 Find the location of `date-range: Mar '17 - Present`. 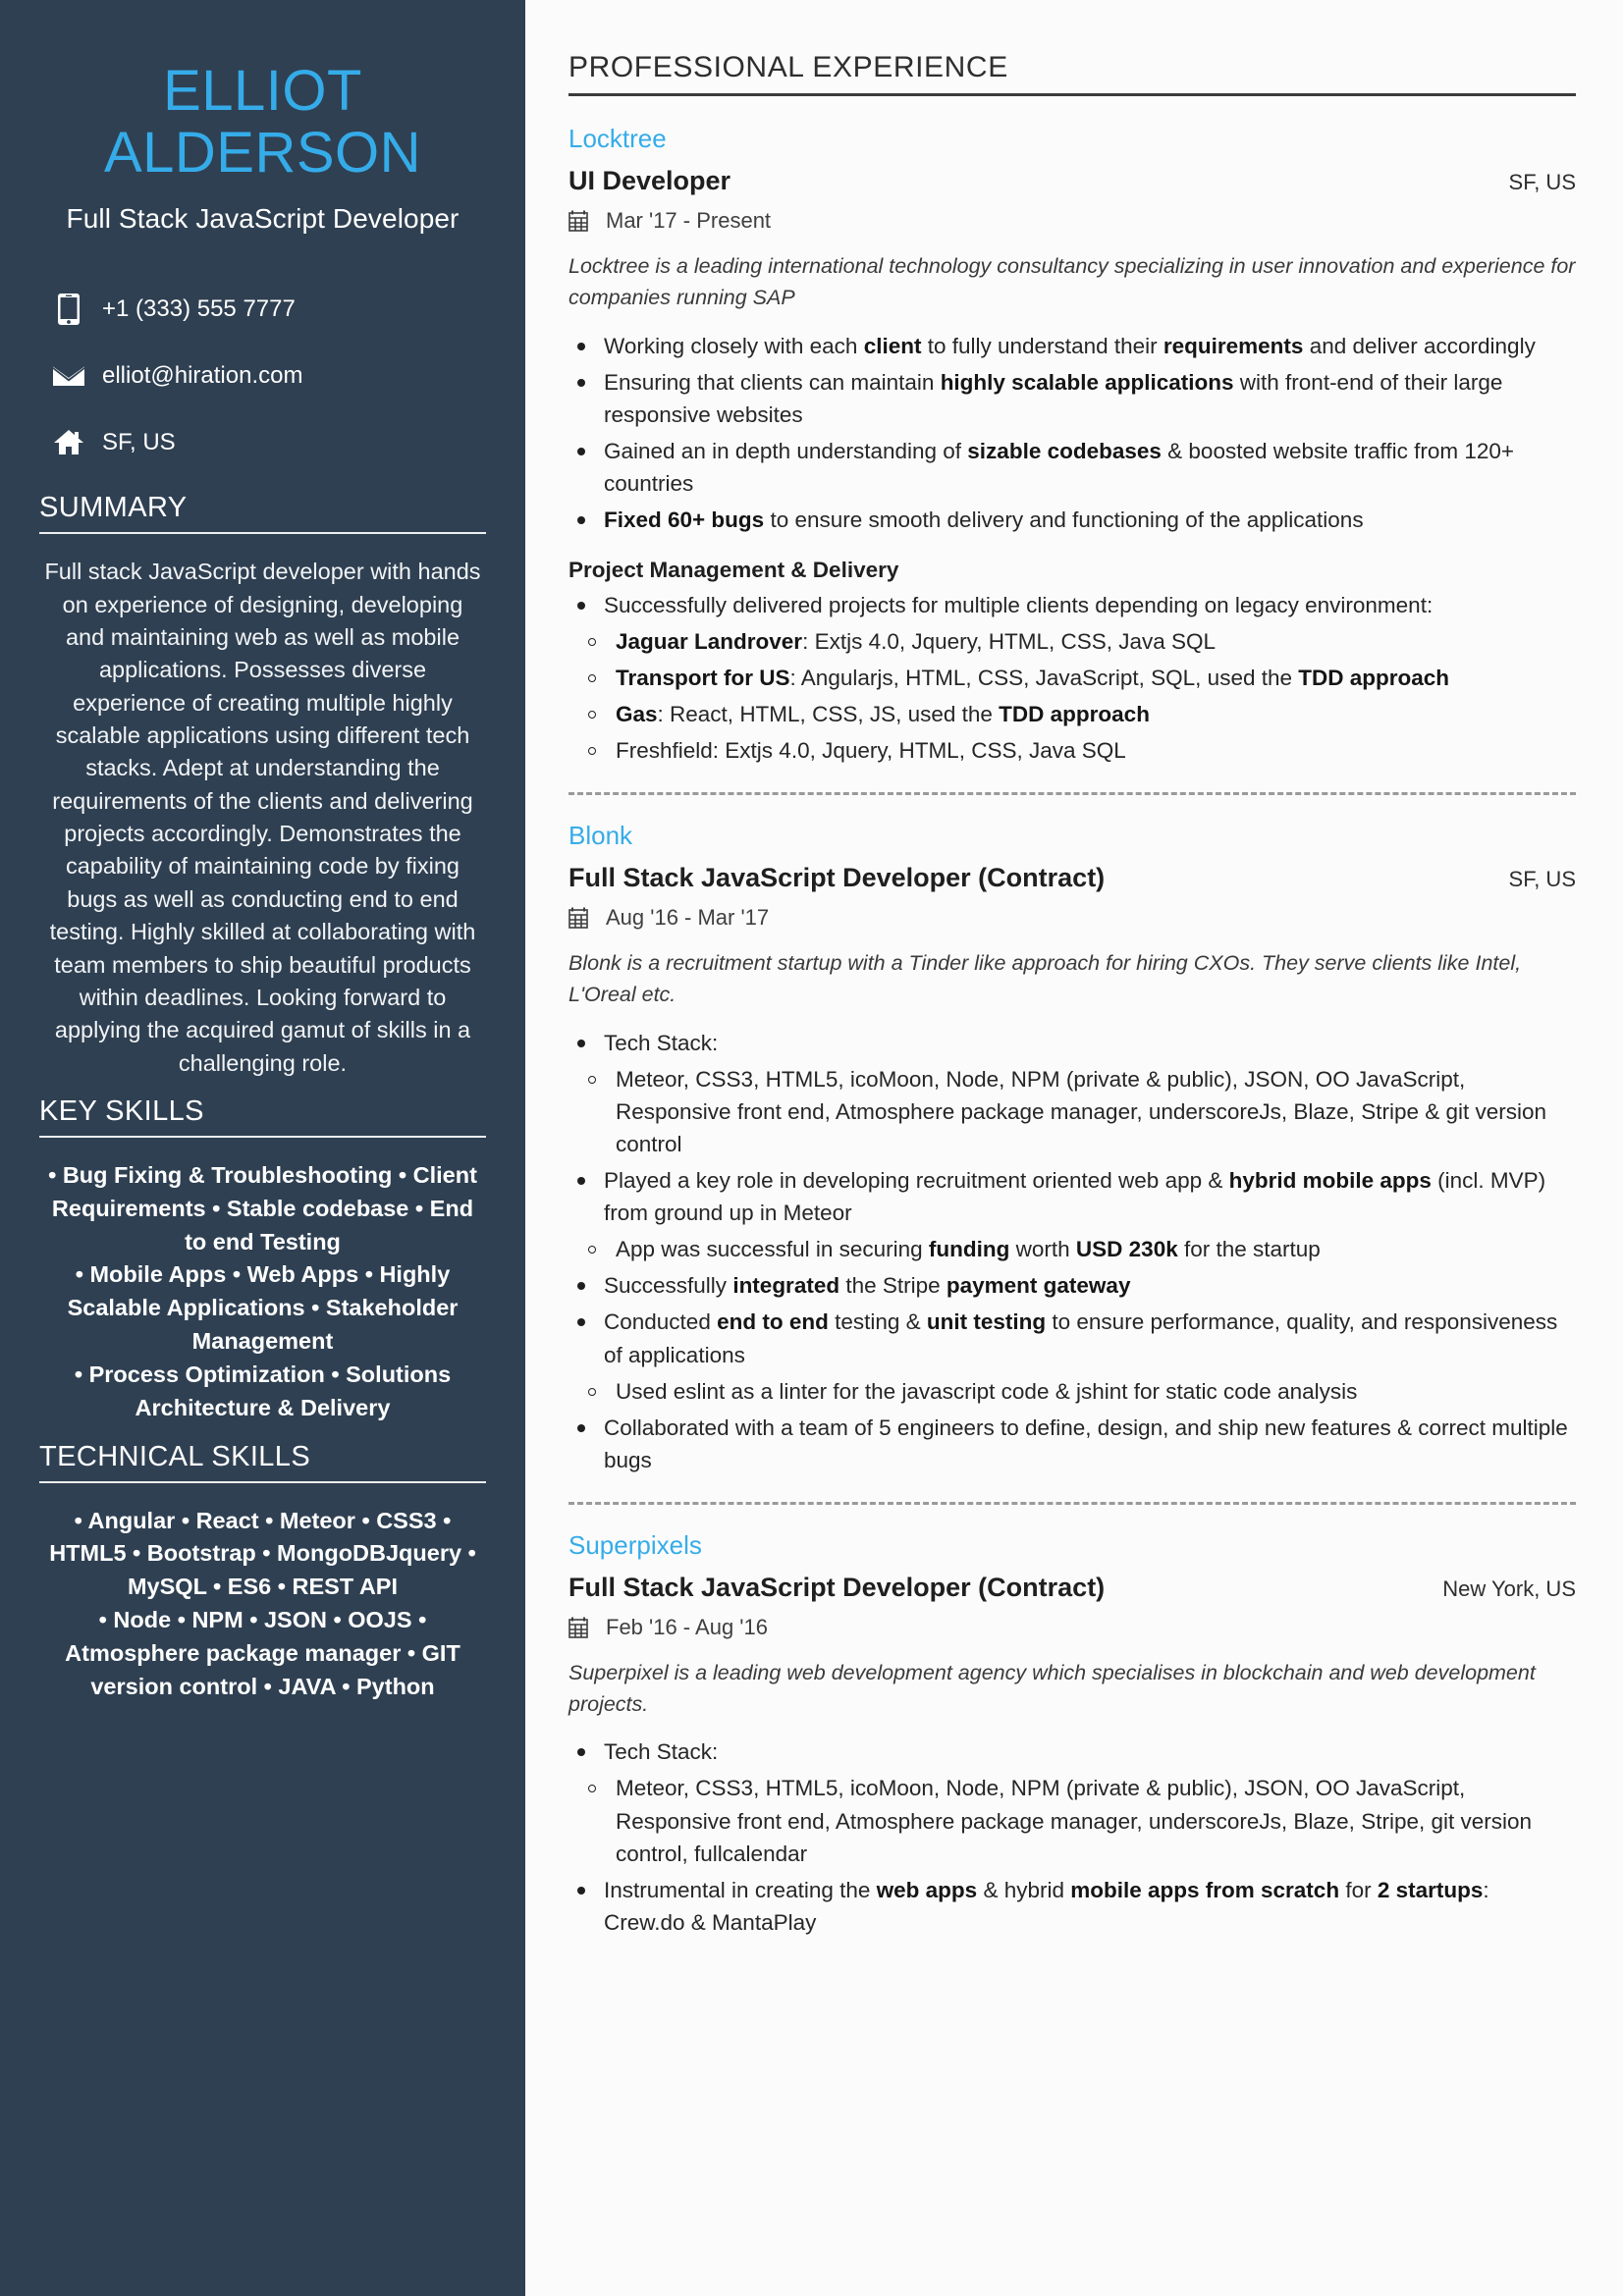

date-range: Mar '17 - Present is located at coordinates (689, 220).